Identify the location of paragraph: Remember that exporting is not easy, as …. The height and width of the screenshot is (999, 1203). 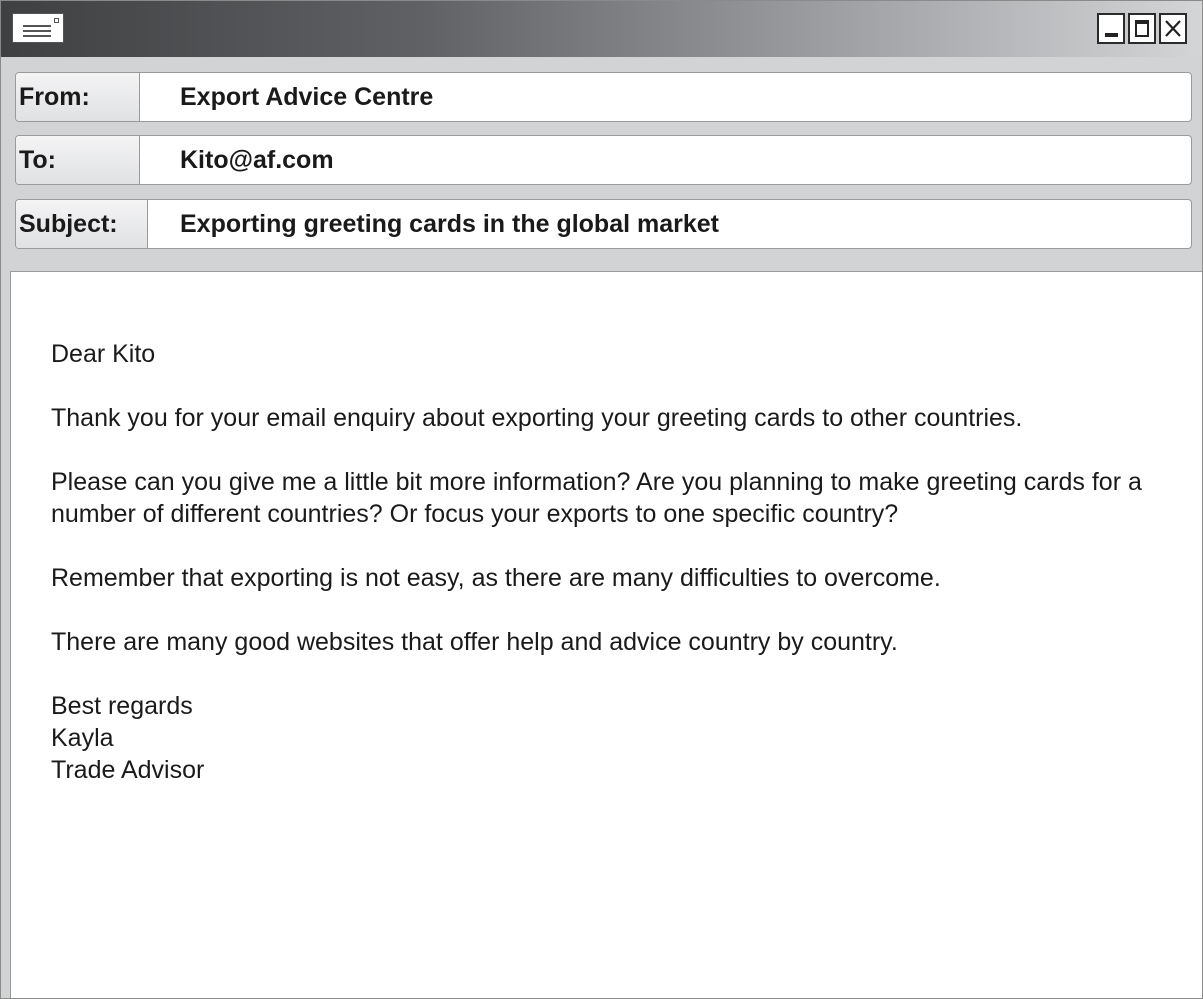
(496, 578).